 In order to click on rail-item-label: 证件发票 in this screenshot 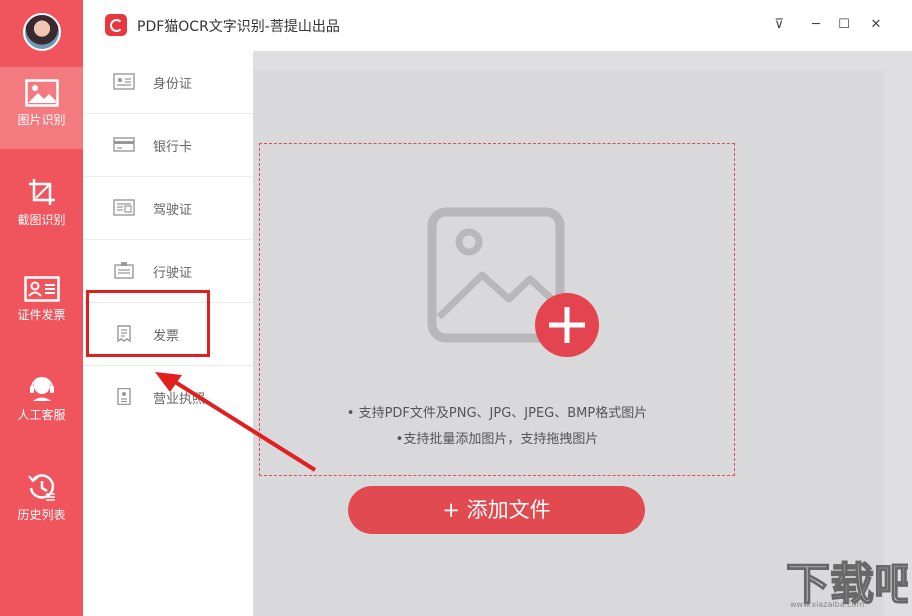, I will do `click(41, 315)`.